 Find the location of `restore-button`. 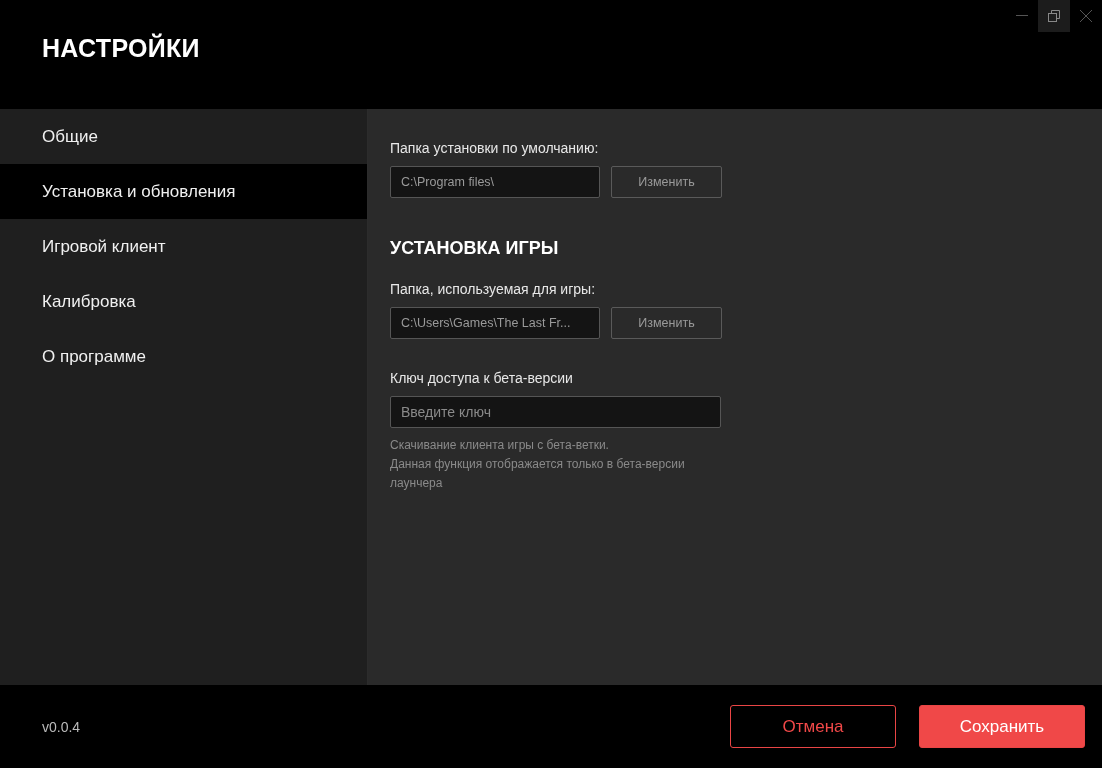

restore-button is located at coordinates (1054, 16).